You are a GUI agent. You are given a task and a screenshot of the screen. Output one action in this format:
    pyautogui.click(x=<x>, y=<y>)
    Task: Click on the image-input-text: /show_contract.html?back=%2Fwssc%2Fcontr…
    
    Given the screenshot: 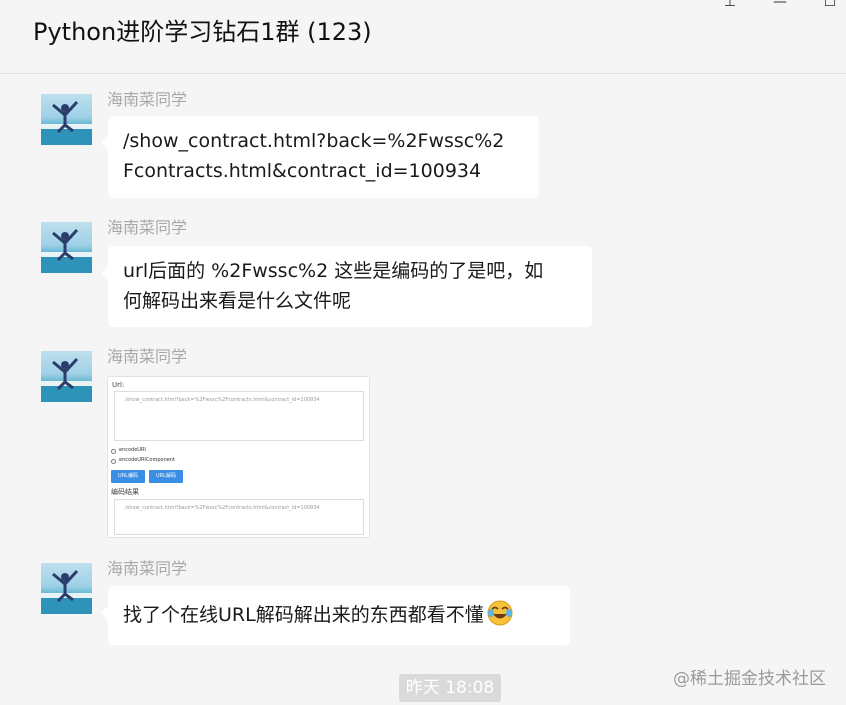 What is the action you would take?
    pyautogui.click(x=222, y=400)
    